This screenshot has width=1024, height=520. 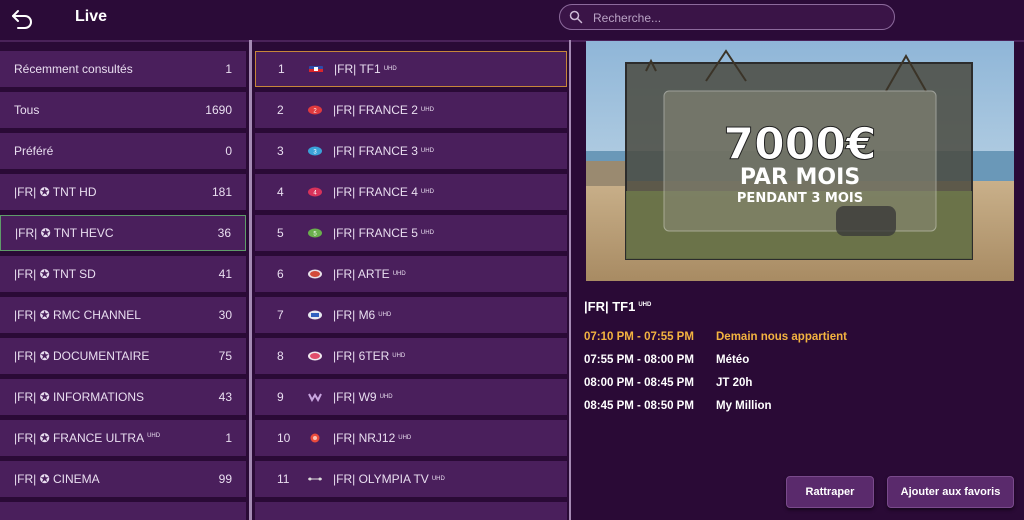 I want to click on category-count: 75, so click(x=225, y=356).